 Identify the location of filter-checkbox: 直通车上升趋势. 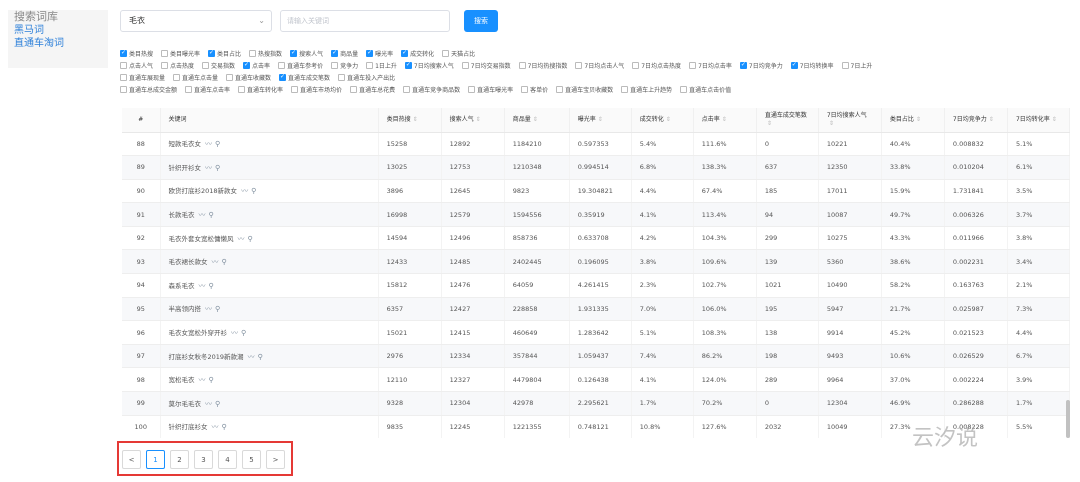
(646, 89).